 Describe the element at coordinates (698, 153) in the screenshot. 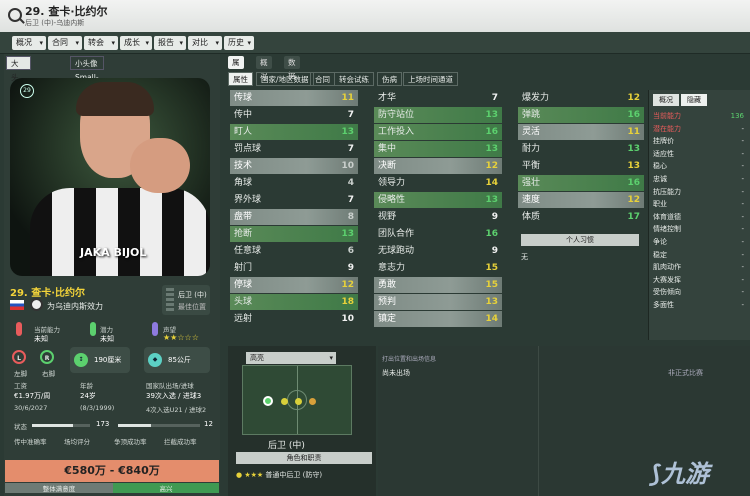

I see `hidden-attribute-row: 适应性 -` at that location.